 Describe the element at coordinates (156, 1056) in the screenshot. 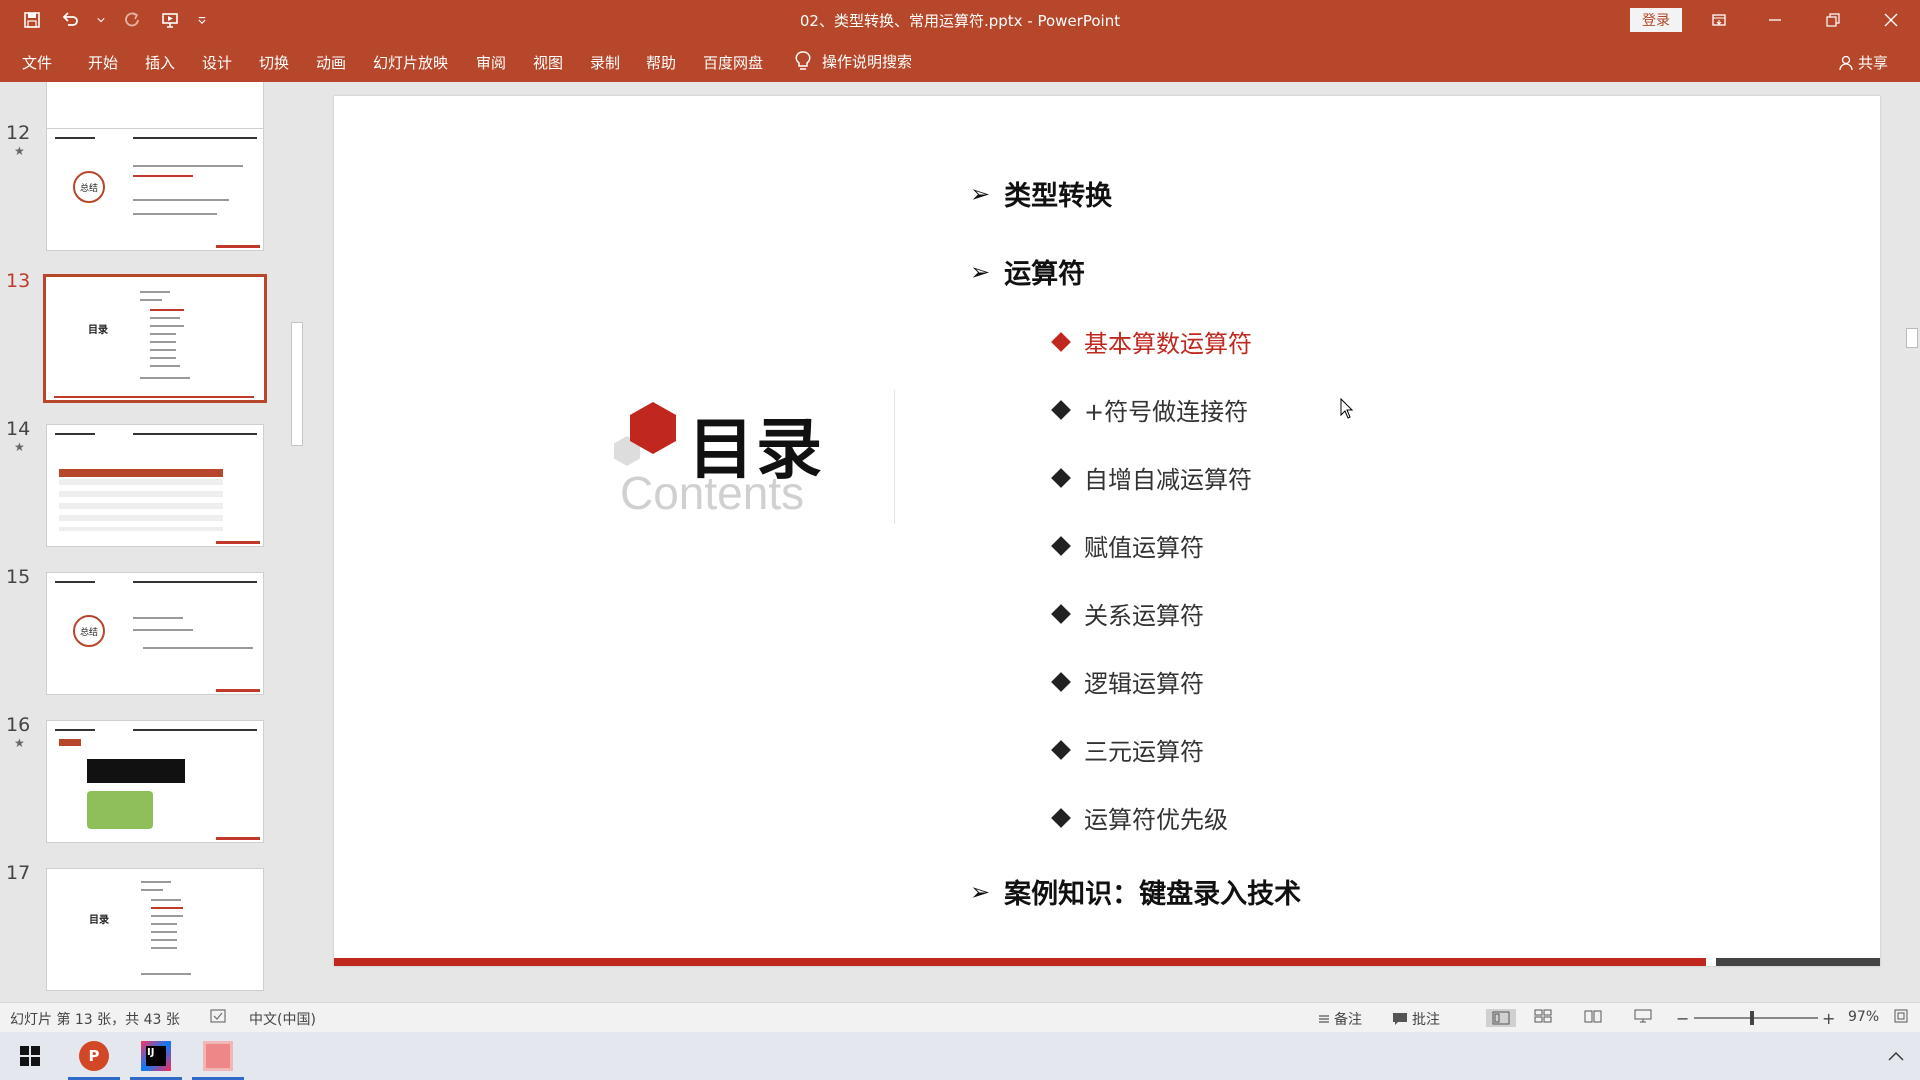

I see `intellij-app-icon: IJ` at that location.